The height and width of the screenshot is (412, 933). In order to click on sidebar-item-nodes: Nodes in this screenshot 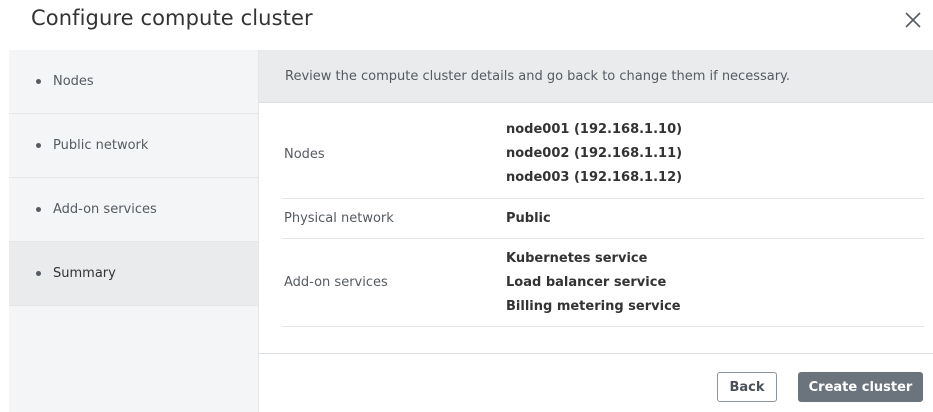, I will do `click(133, 82)`.